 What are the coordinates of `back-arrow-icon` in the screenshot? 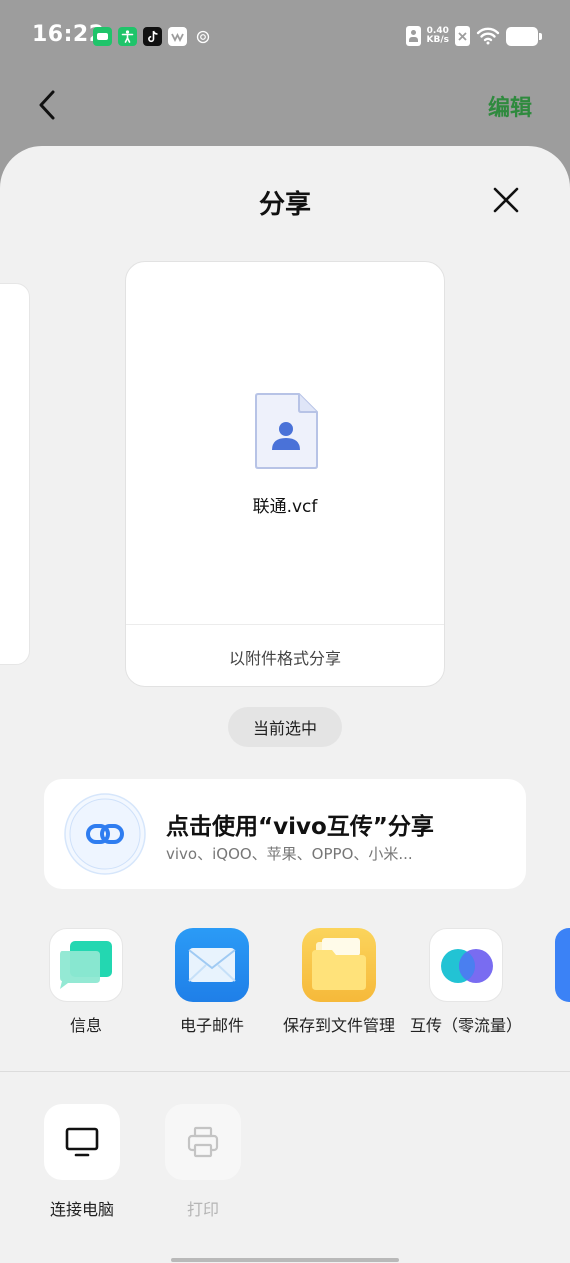 It's located at (48, 105).